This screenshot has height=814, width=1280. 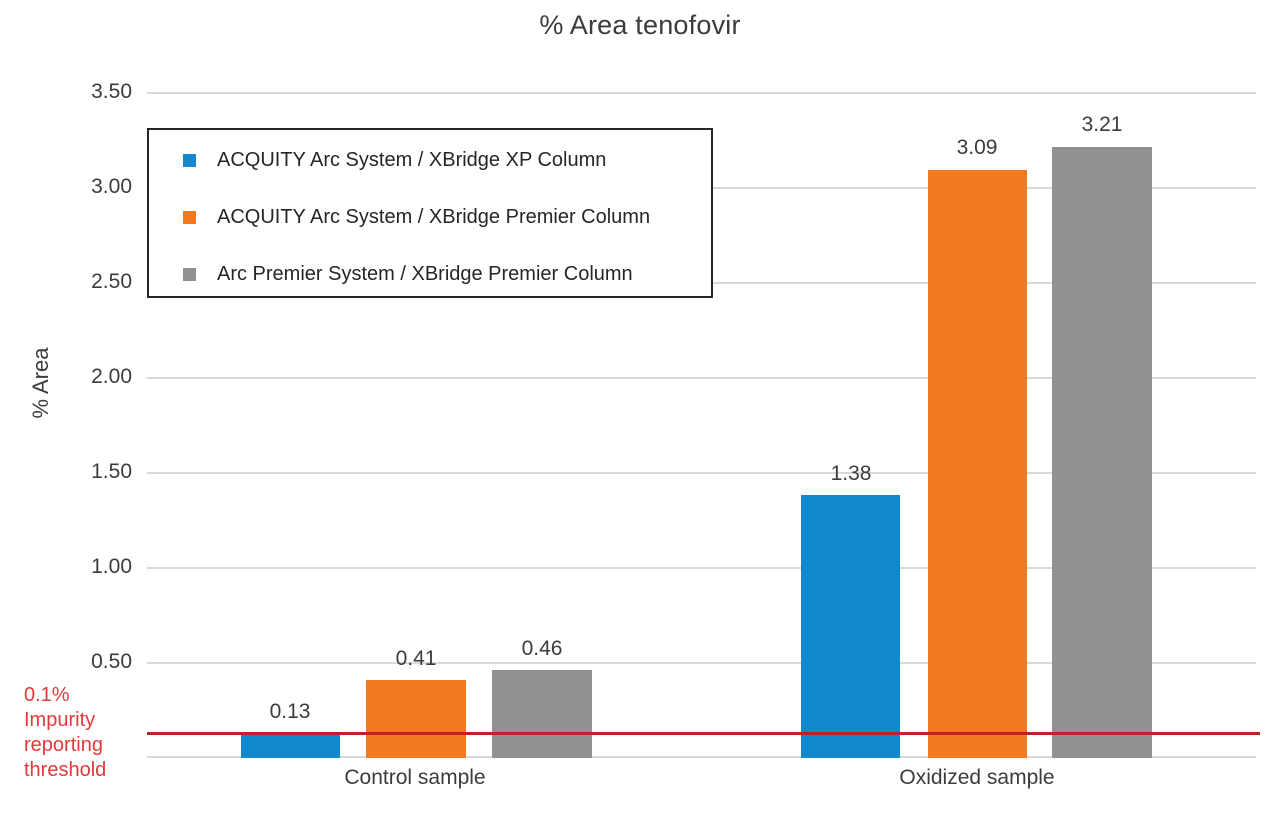 What do you see at coordinates (63, 745) in the screenshot?
I see `threshold-line-3: reporting` at bounding box center [63, 745].